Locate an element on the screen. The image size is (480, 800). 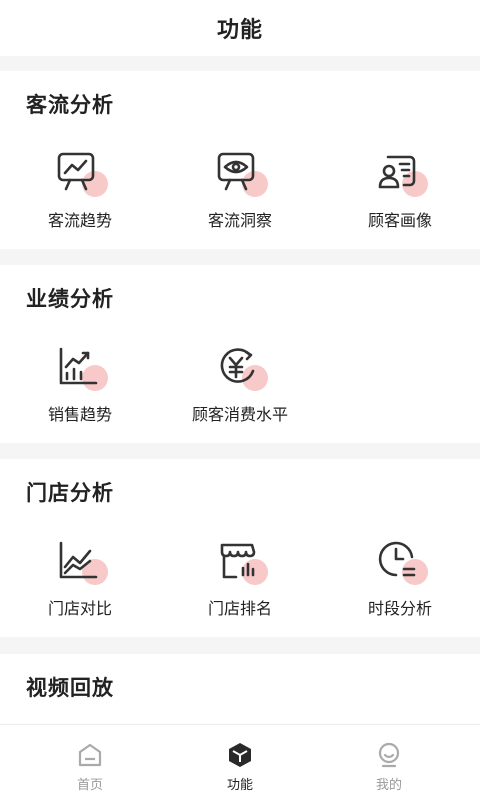
tab-mine: 我的 is located at coordinates (389, 762).